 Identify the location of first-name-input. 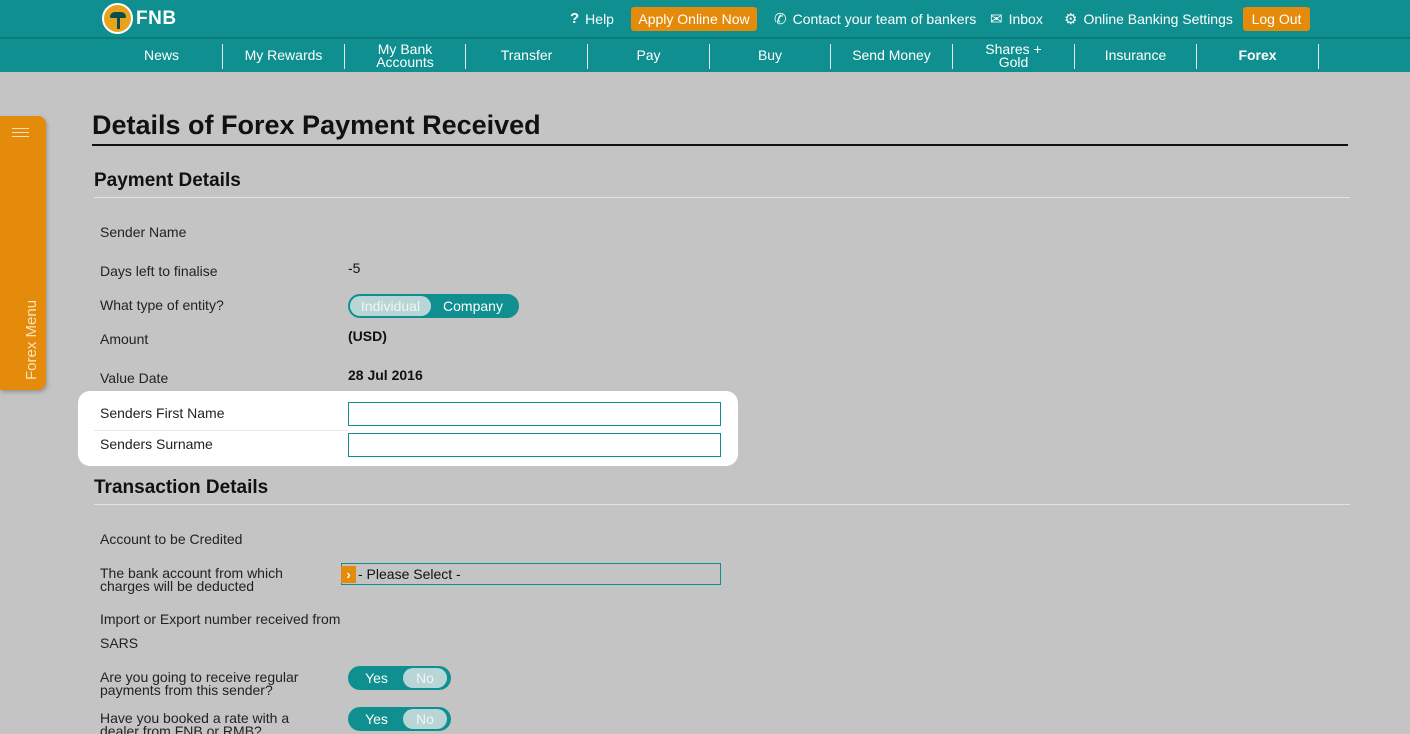
(534, 414).